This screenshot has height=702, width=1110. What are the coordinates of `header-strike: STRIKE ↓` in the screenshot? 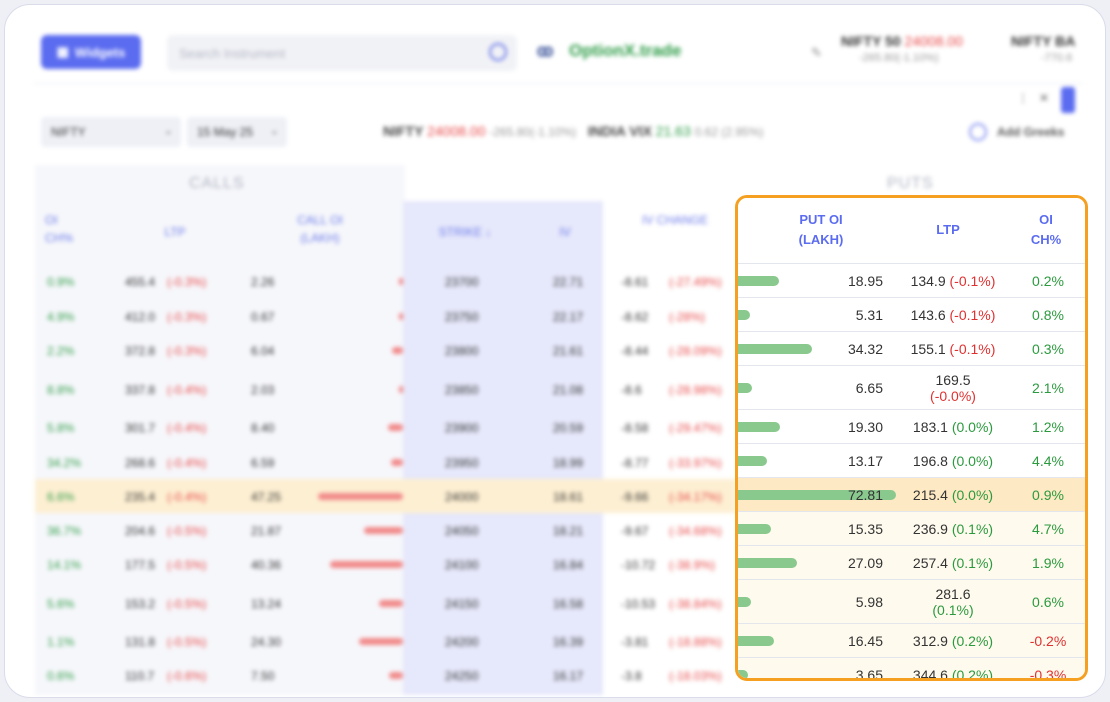 It's located at (465, 232).